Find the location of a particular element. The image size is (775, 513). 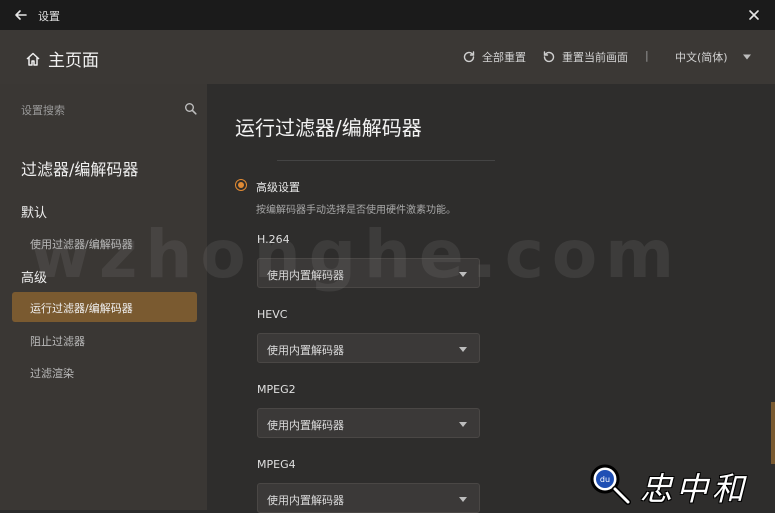

sidebar-section-title: 过滤器/编解码器 is located at coordinates (80, 169).